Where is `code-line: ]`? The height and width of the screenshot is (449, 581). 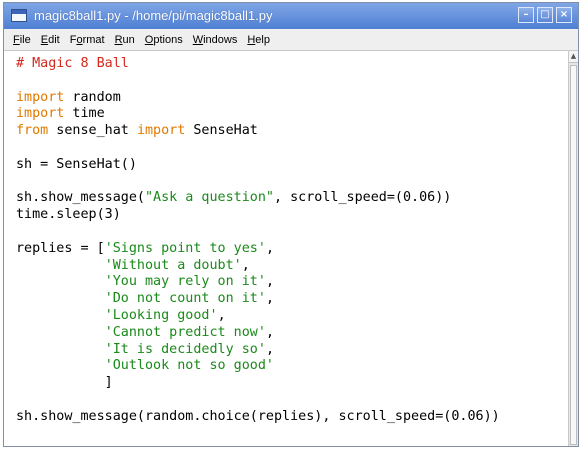
code-line: ] is located at coordinates (293, 383).